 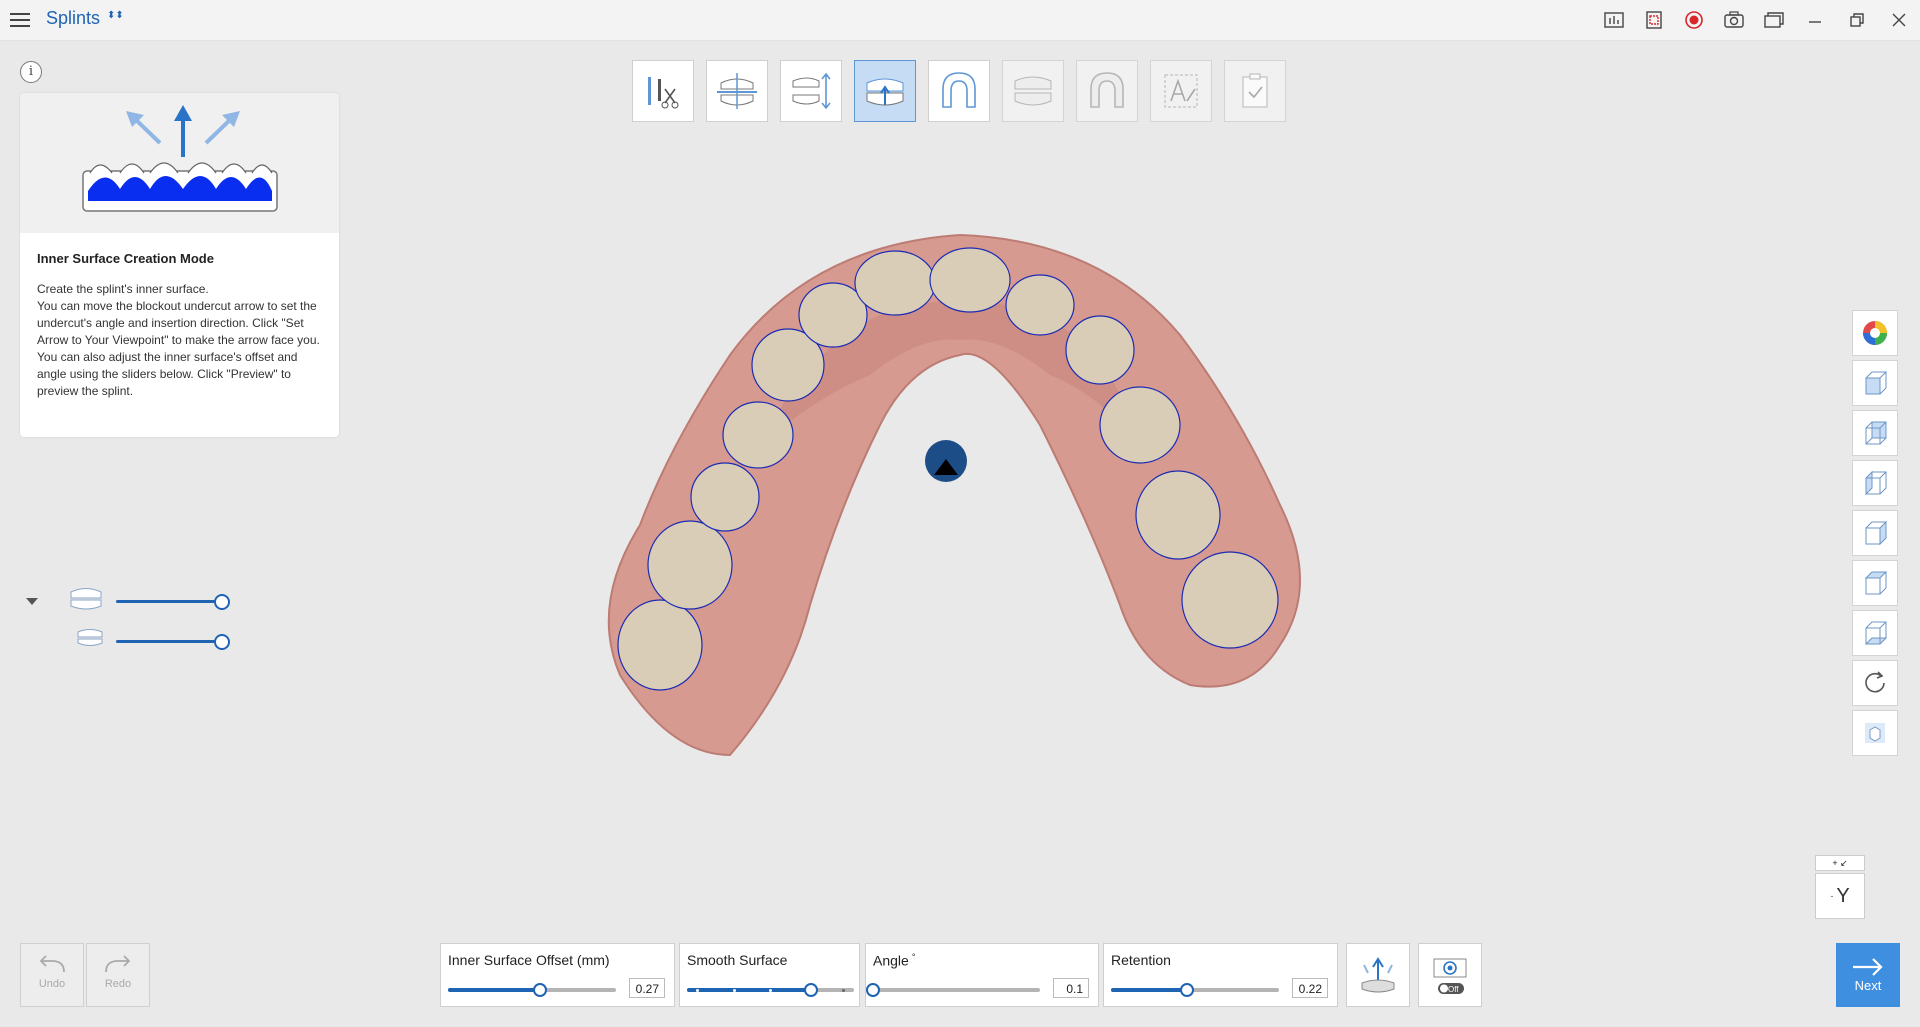 I want to click on retention-value: 0.22, so click(x=1310, y=988).